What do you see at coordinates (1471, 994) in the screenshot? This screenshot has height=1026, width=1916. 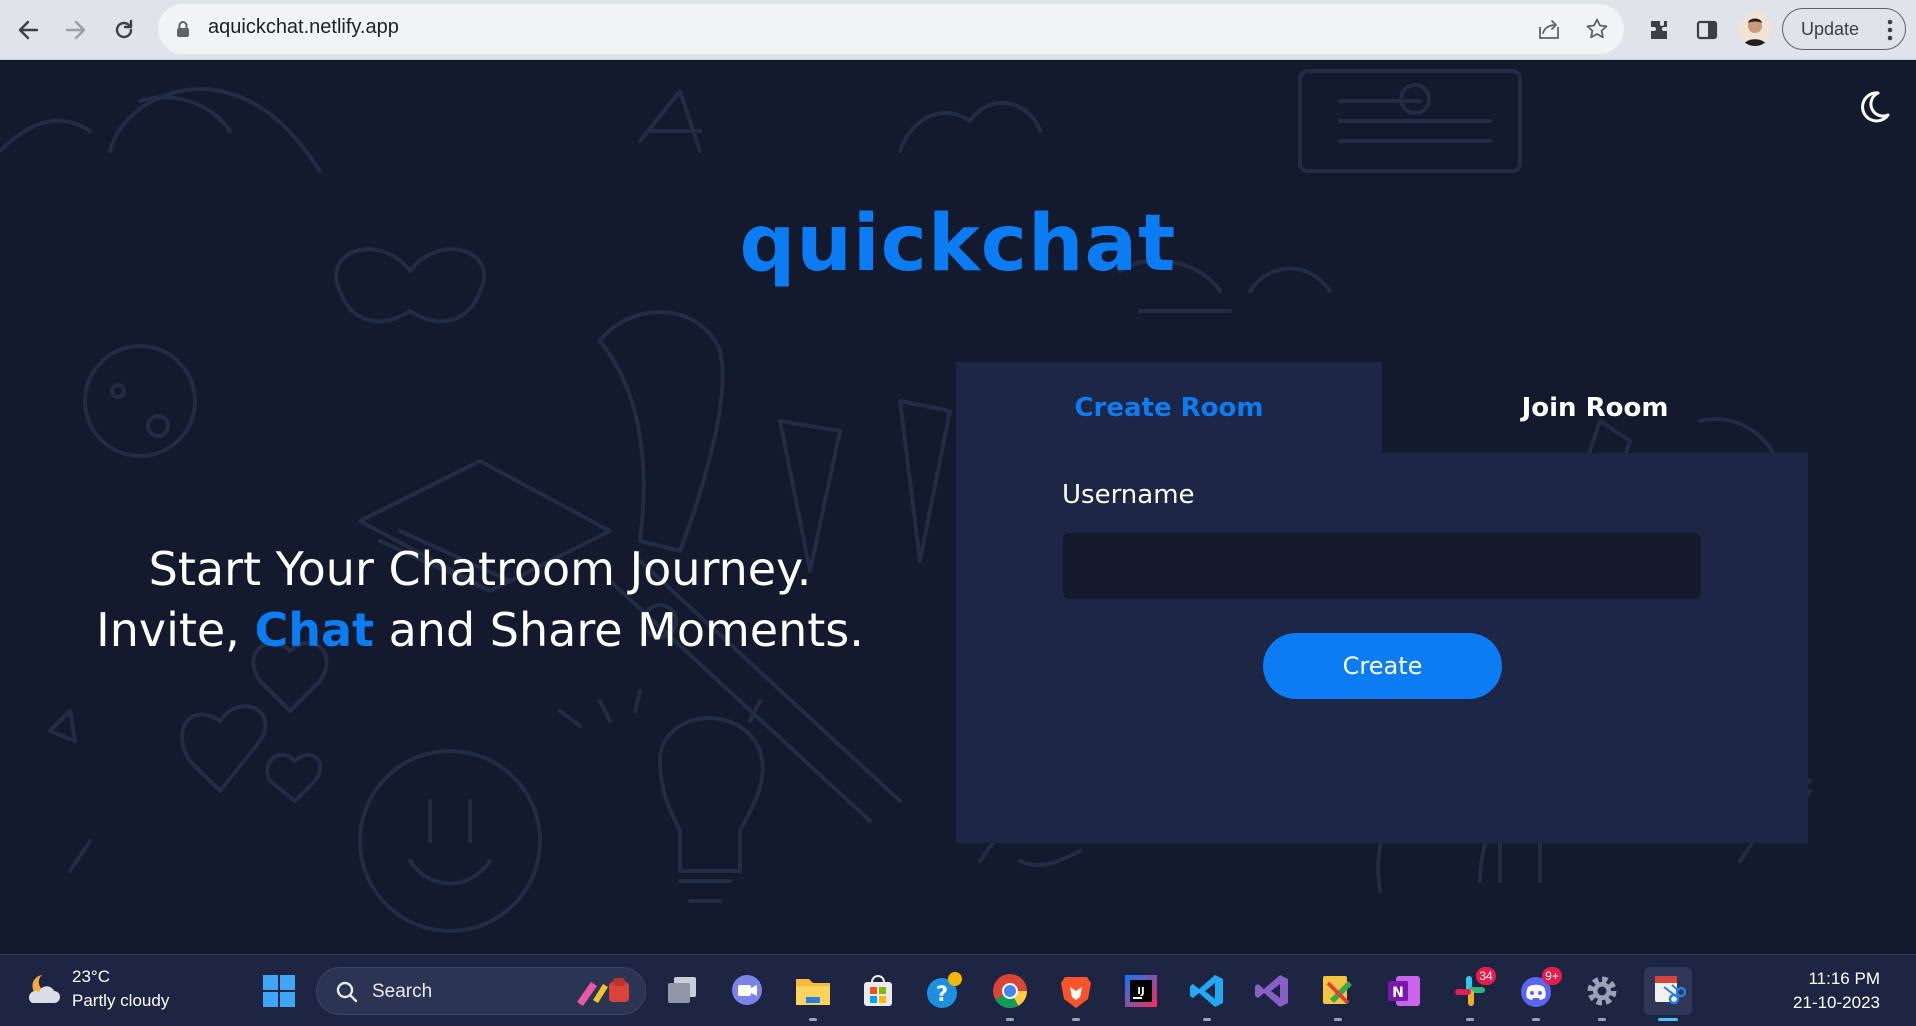 I see `taskbar-app-slack: 34` at bounding box center [1471, 994].